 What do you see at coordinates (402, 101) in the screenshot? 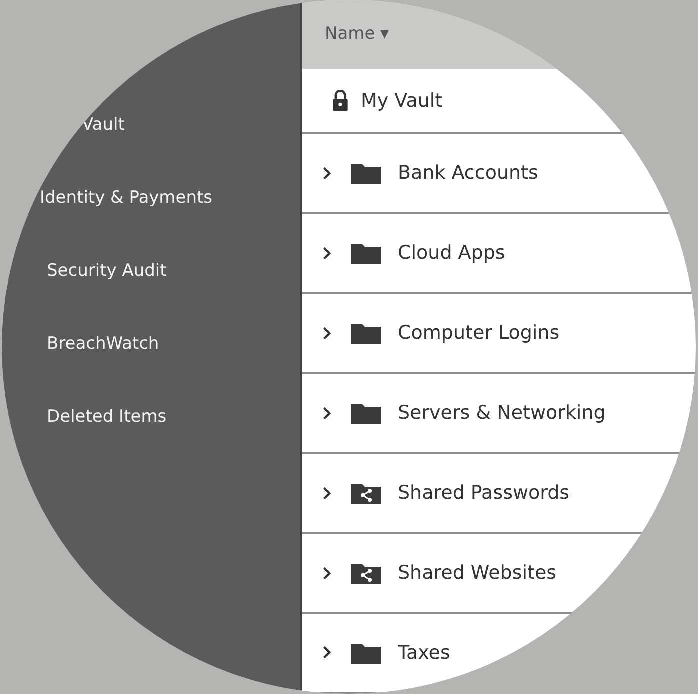
I see `vault-name: My Vault` at bounding box center [402, 101].